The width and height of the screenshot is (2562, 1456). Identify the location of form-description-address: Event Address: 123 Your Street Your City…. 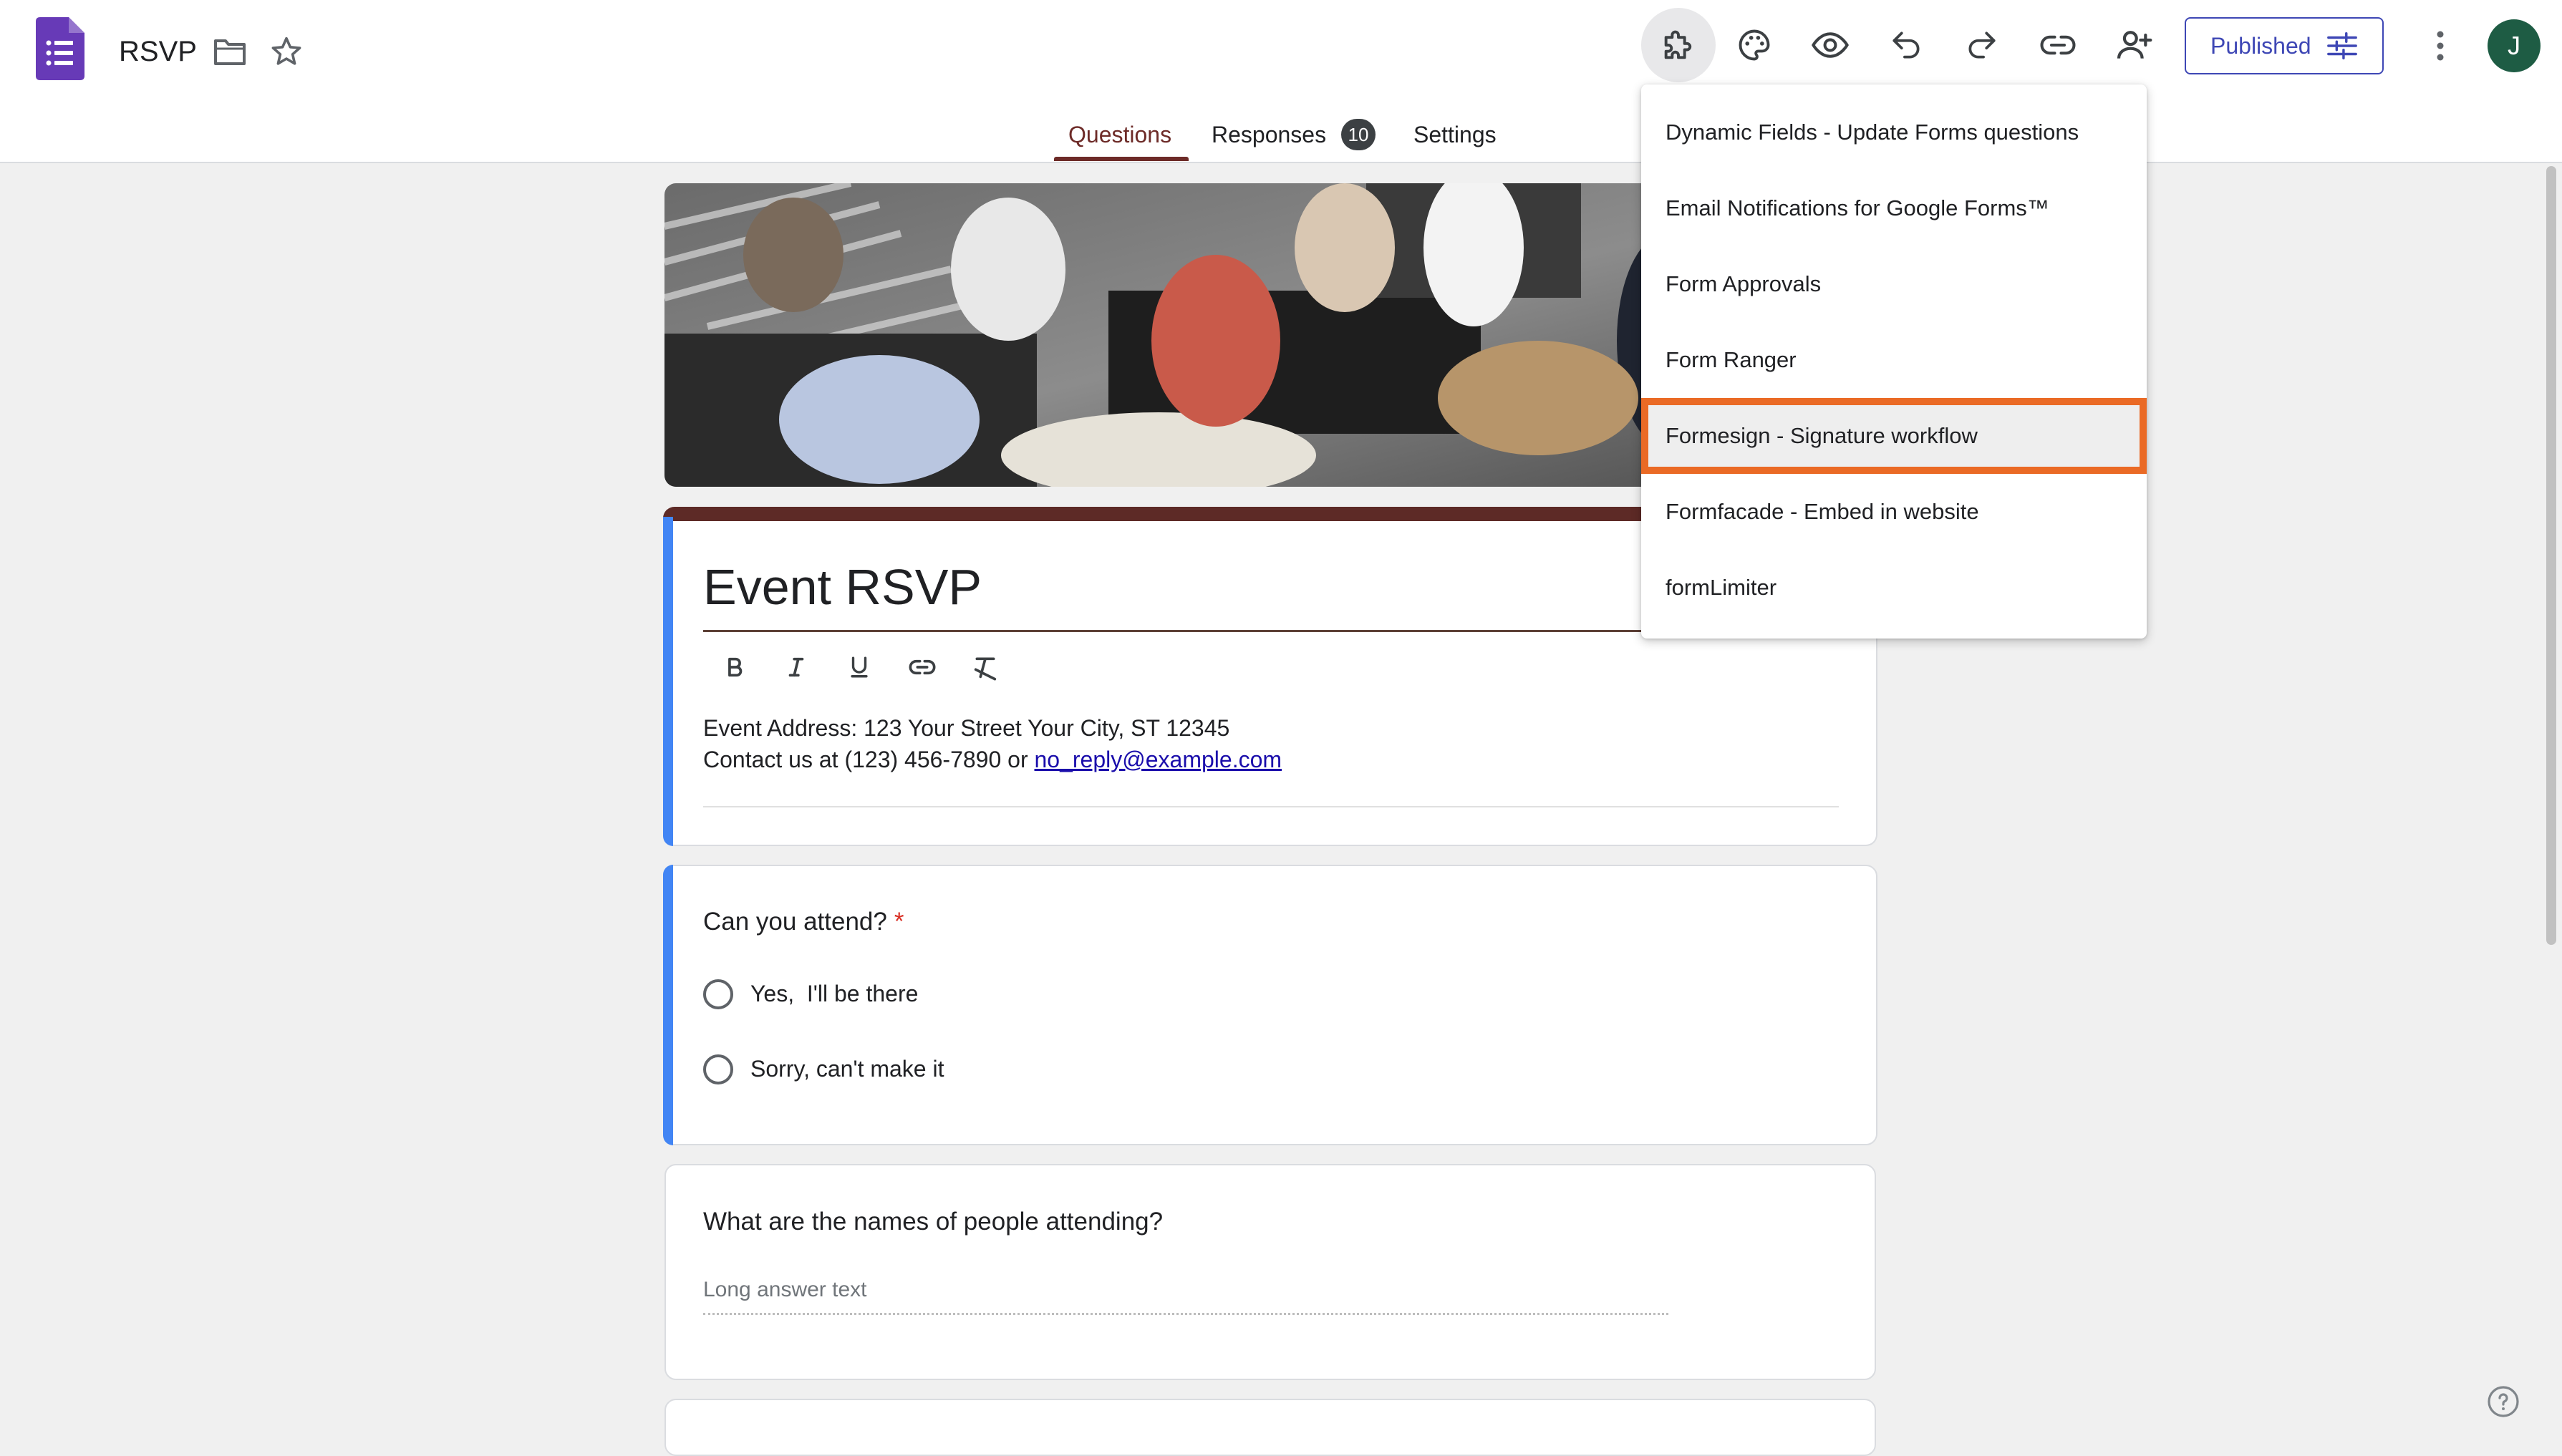
(966, 728).